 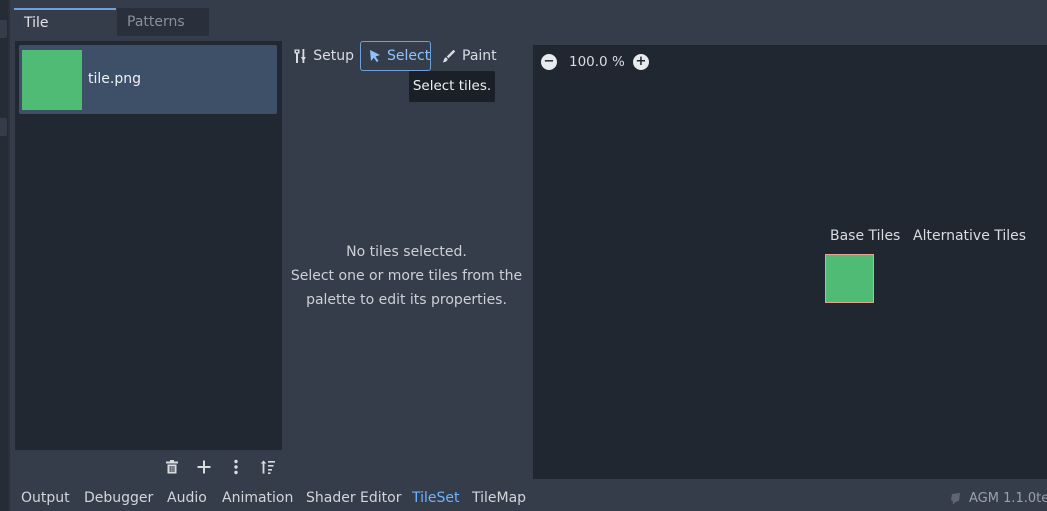 What do you see at coordinates (499, 498) in the screenshot?
I see `bottom-tab-tilemap: TileMap` at bounding box center [499, 498].